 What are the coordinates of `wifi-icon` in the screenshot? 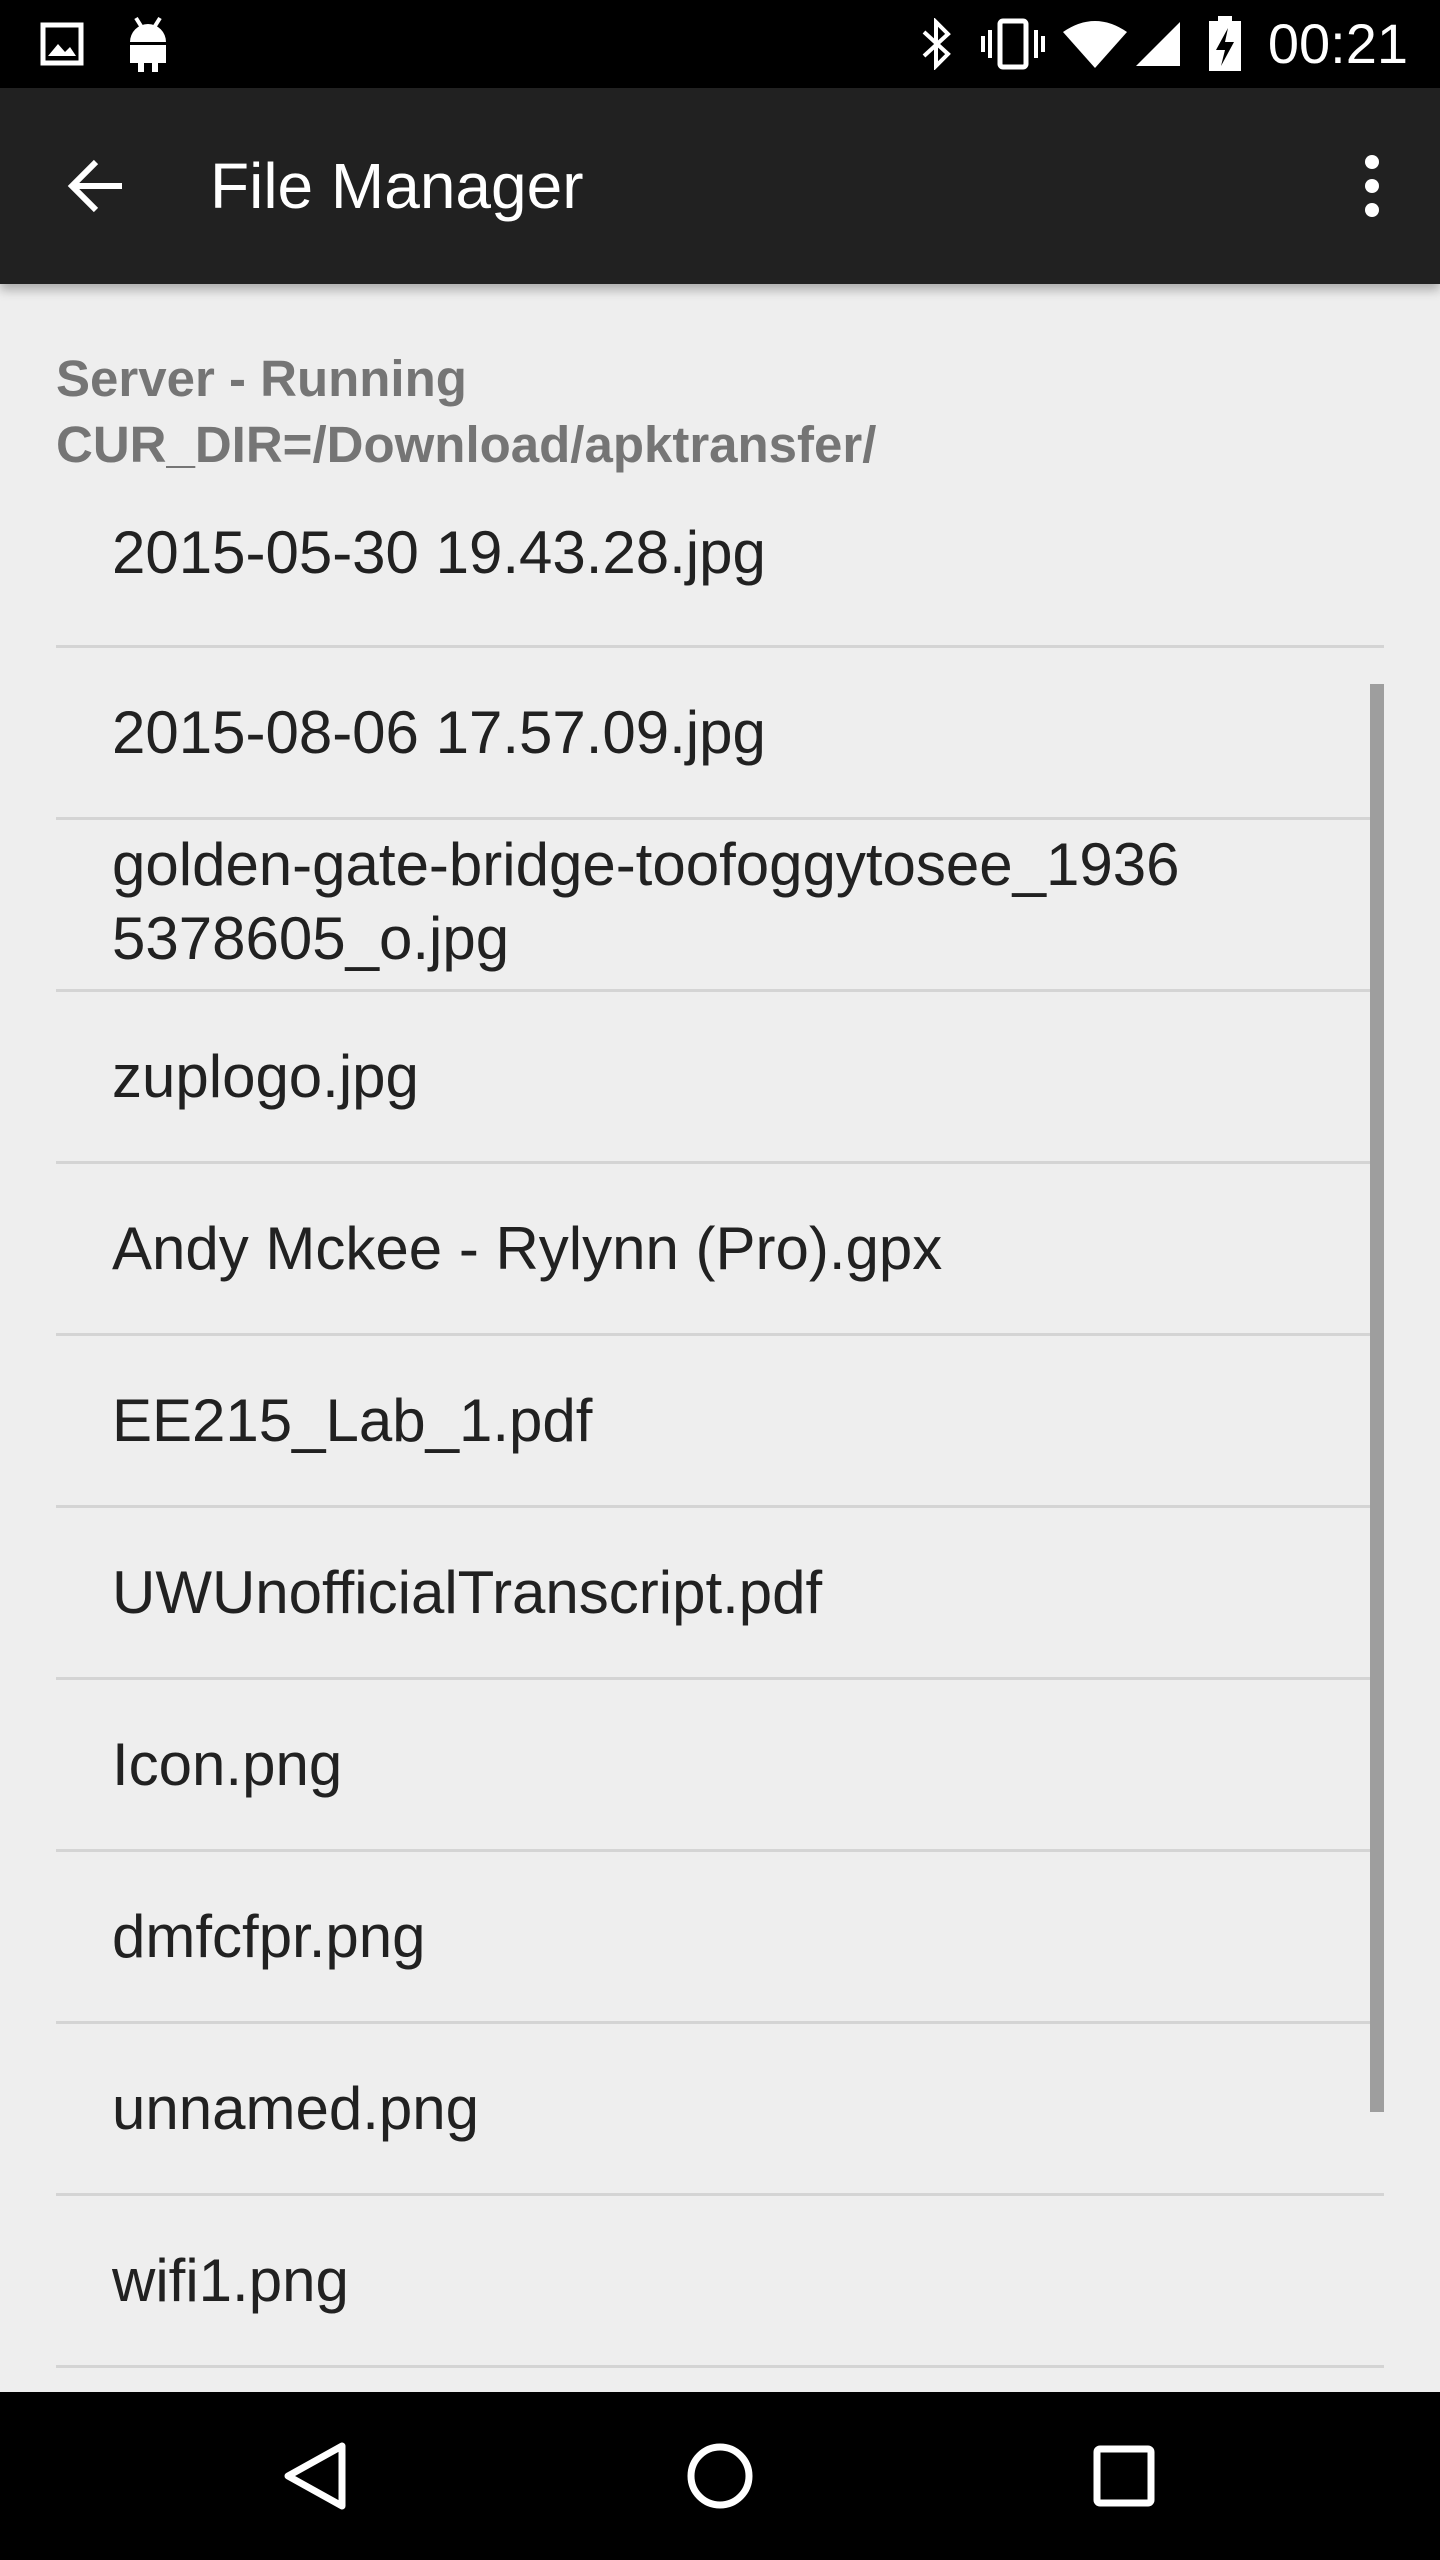 It's located at (1095, 44).